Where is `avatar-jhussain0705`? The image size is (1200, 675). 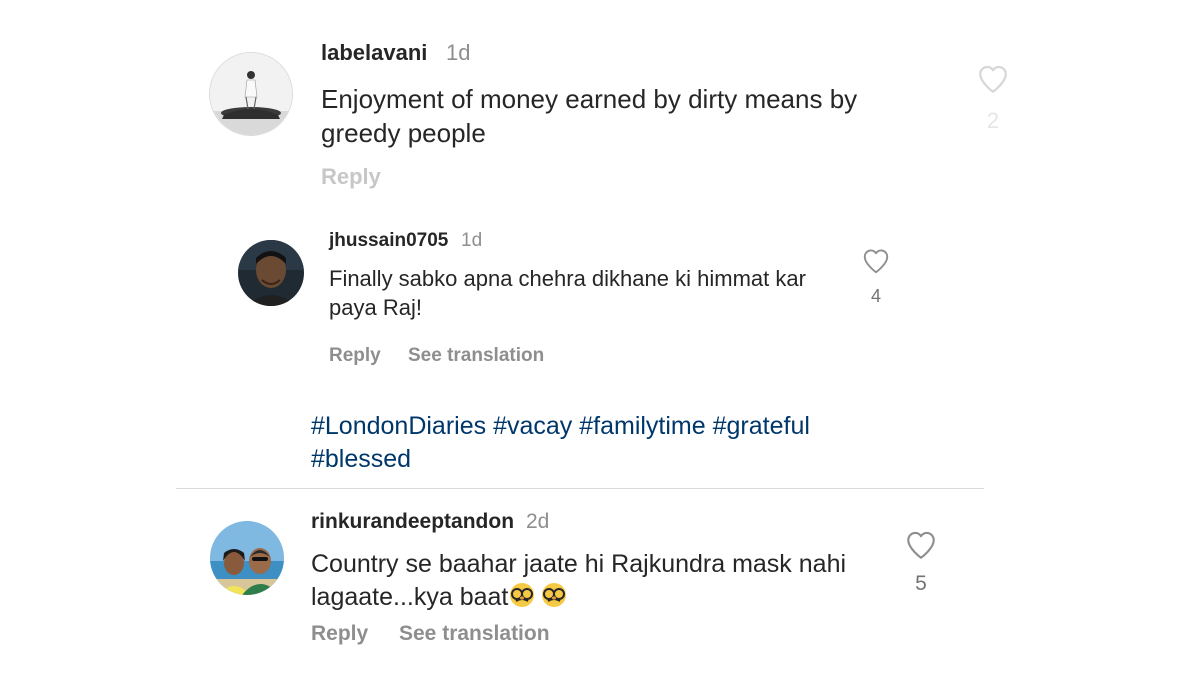 avatar-jhussain0705 is located at coordinates (271, 273).